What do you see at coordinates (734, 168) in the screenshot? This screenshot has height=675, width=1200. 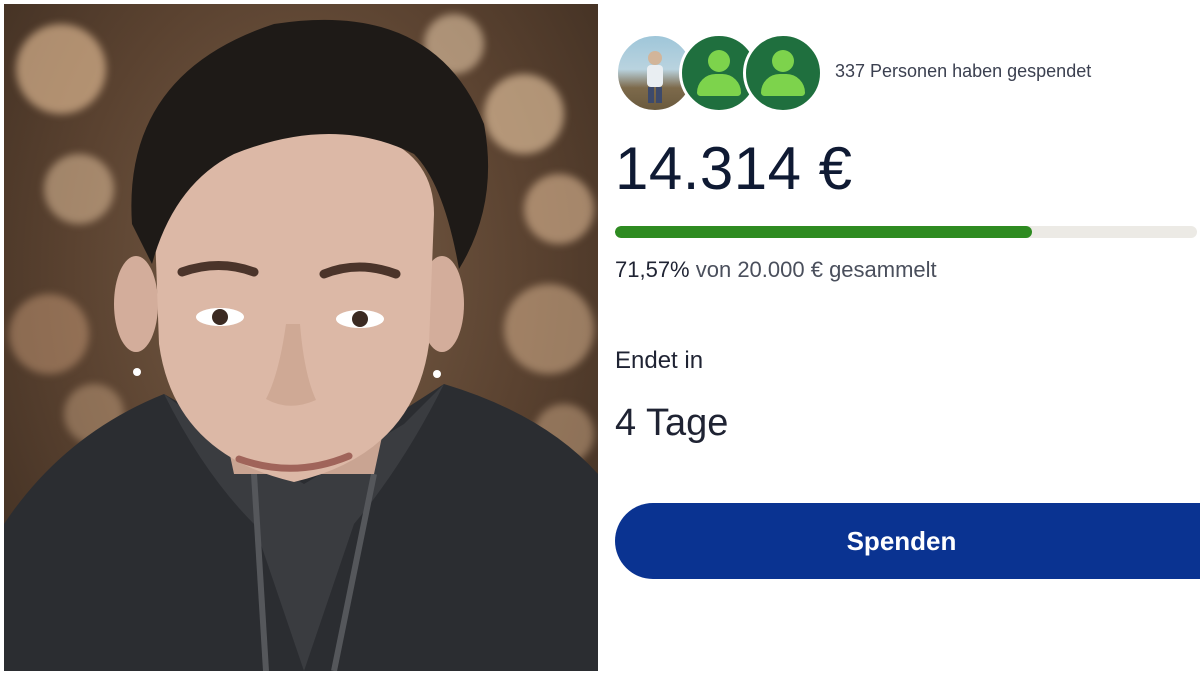 I see `amount-raised: 14.314 €` at bounding box center [734, 168].